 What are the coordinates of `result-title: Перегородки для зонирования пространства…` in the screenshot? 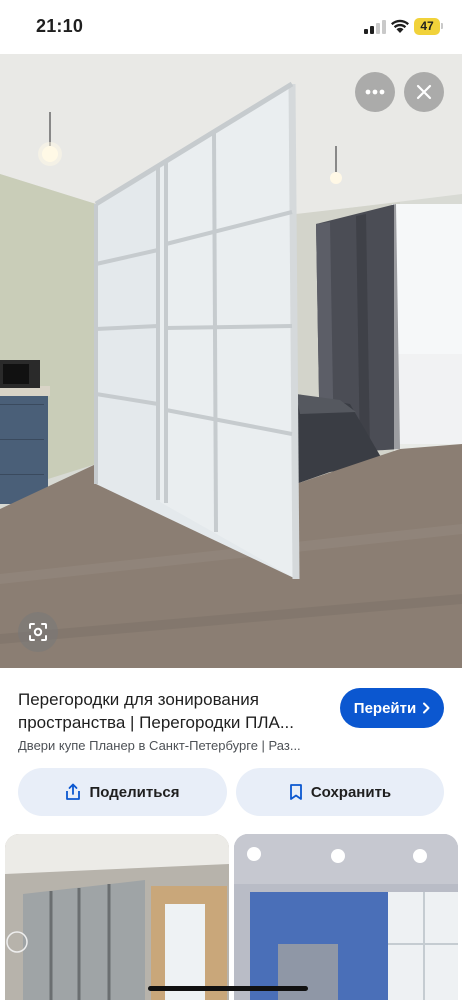 It's located at (173, 711).